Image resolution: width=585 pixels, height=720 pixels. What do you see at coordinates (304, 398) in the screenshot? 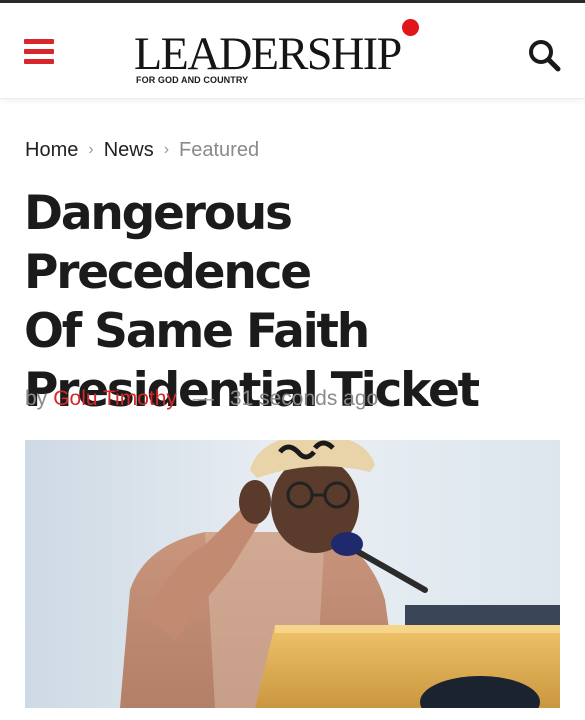
I see `publish-time: 31 seconds ago` at bounding box center [304, 398].